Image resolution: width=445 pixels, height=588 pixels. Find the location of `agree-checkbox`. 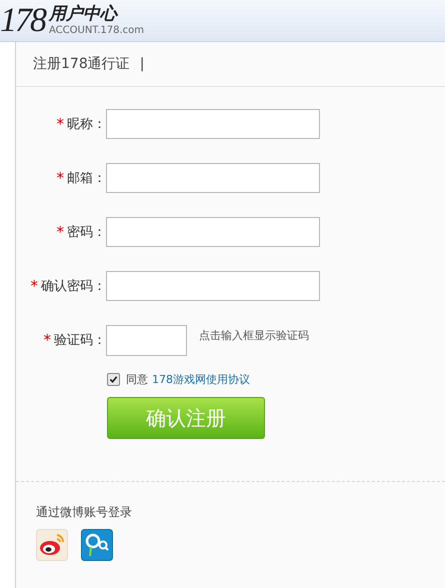

agree-checkbox is located at coordinates (113, 379).